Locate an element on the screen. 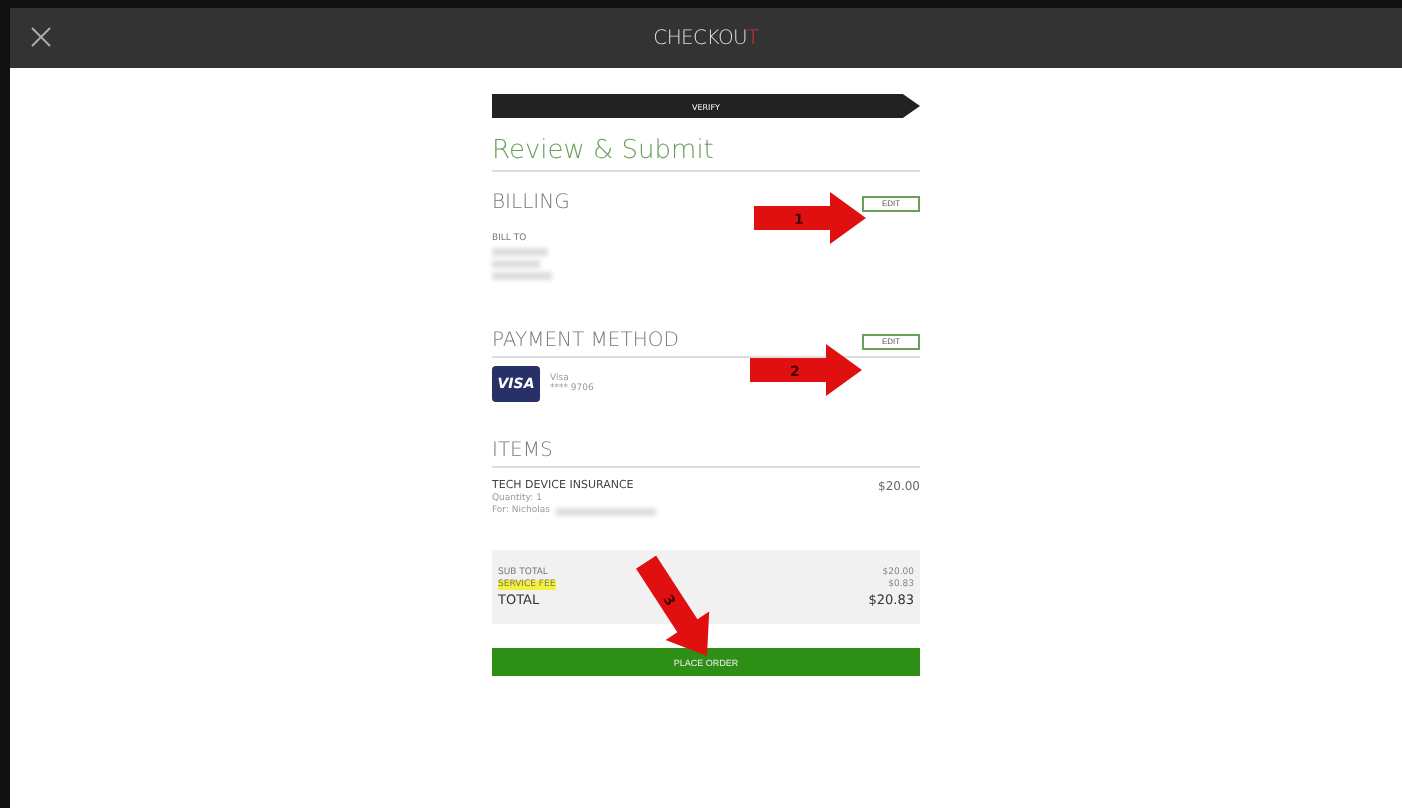  section-title: BILLING is located at coordinates (531, 203).